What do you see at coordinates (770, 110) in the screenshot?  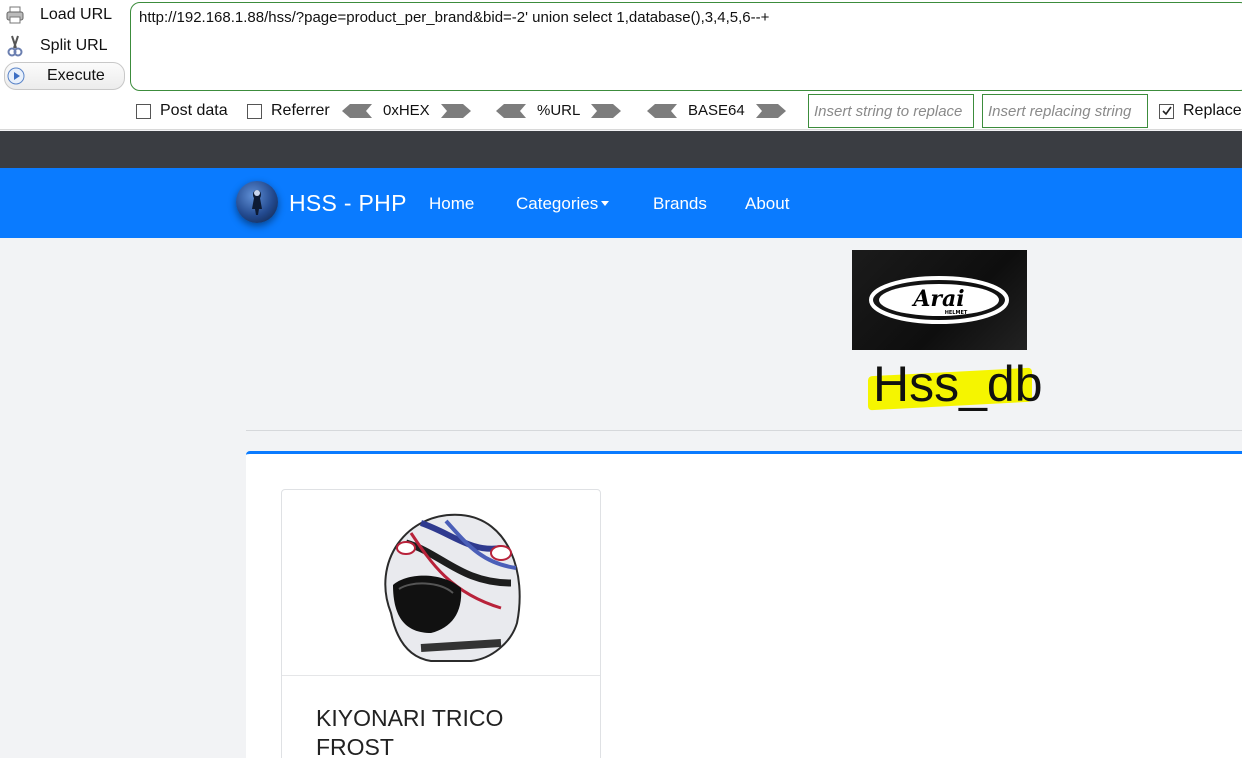 I see `base64-encode-arrow-icon` at bounding box center [770, 110].